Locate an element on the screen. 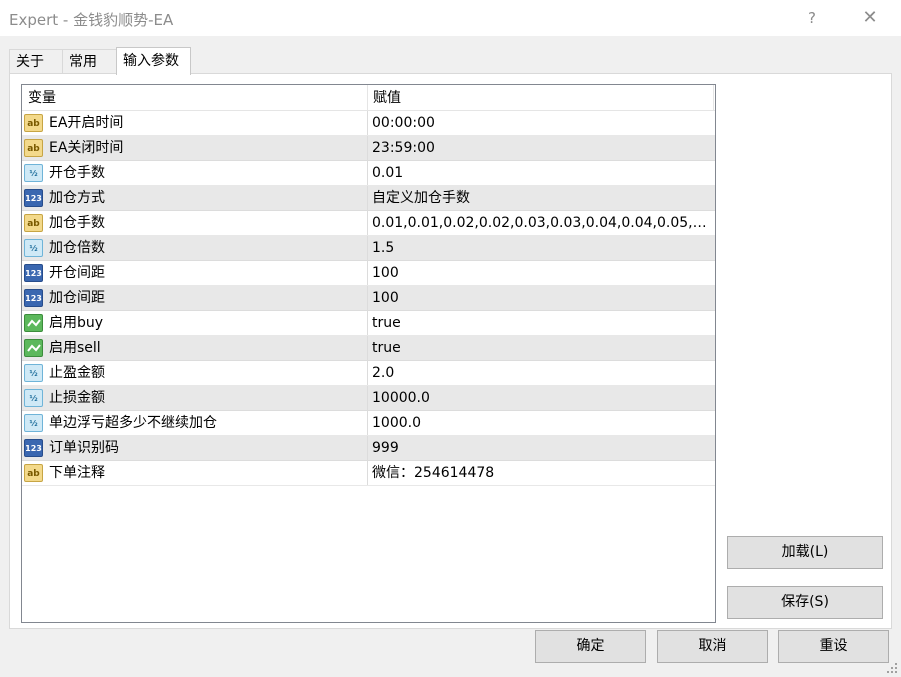 This screenshot has width=901, height=677. parameter-row: 123 加仓间距 100 is located at coordinates (368, 298).